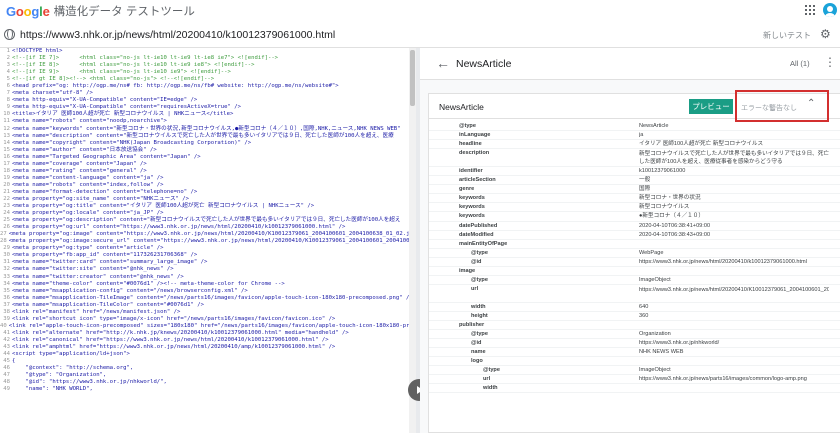 This screenshot has height=433, width=840. What do you see at coordinates (634, 307) in the screenshot?
I see `property-row: width 640` at bounding box center [634, 307].